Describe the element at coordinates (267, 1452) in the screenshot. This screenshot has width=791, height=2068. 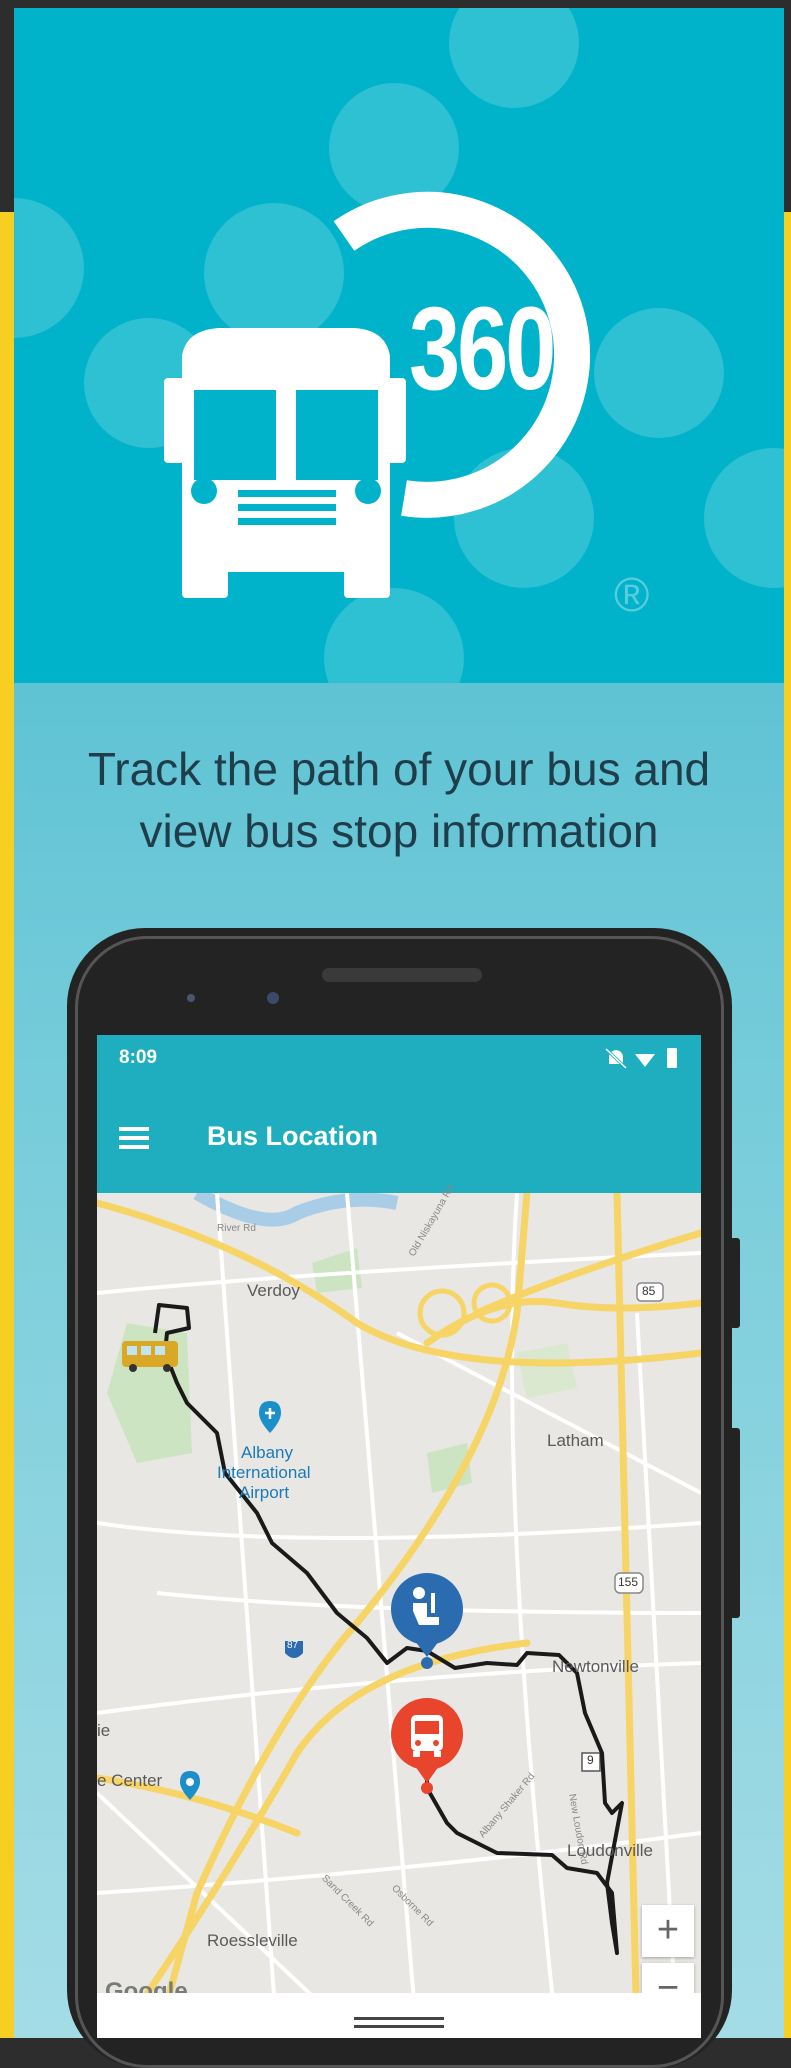
I see `map-label-albany: Albany` at that location.